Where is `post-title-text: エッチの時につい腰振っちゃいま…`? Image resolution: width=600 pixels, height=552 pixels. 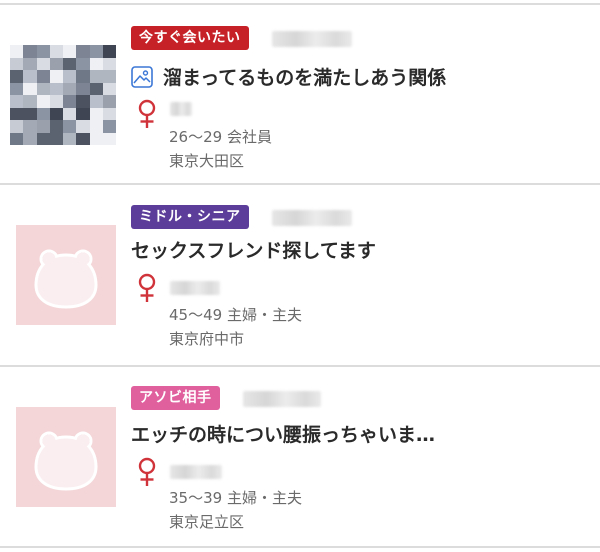
post-title-text: エッチの時につい腰振っちゃいま… is located at coordinates (283, 435).